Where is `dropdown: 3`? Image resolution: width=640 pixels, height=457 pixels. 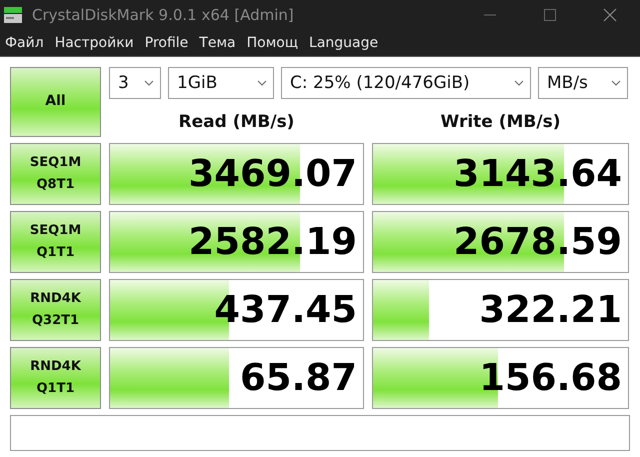
dropdown: 3 is located at coordinates (135, 83).